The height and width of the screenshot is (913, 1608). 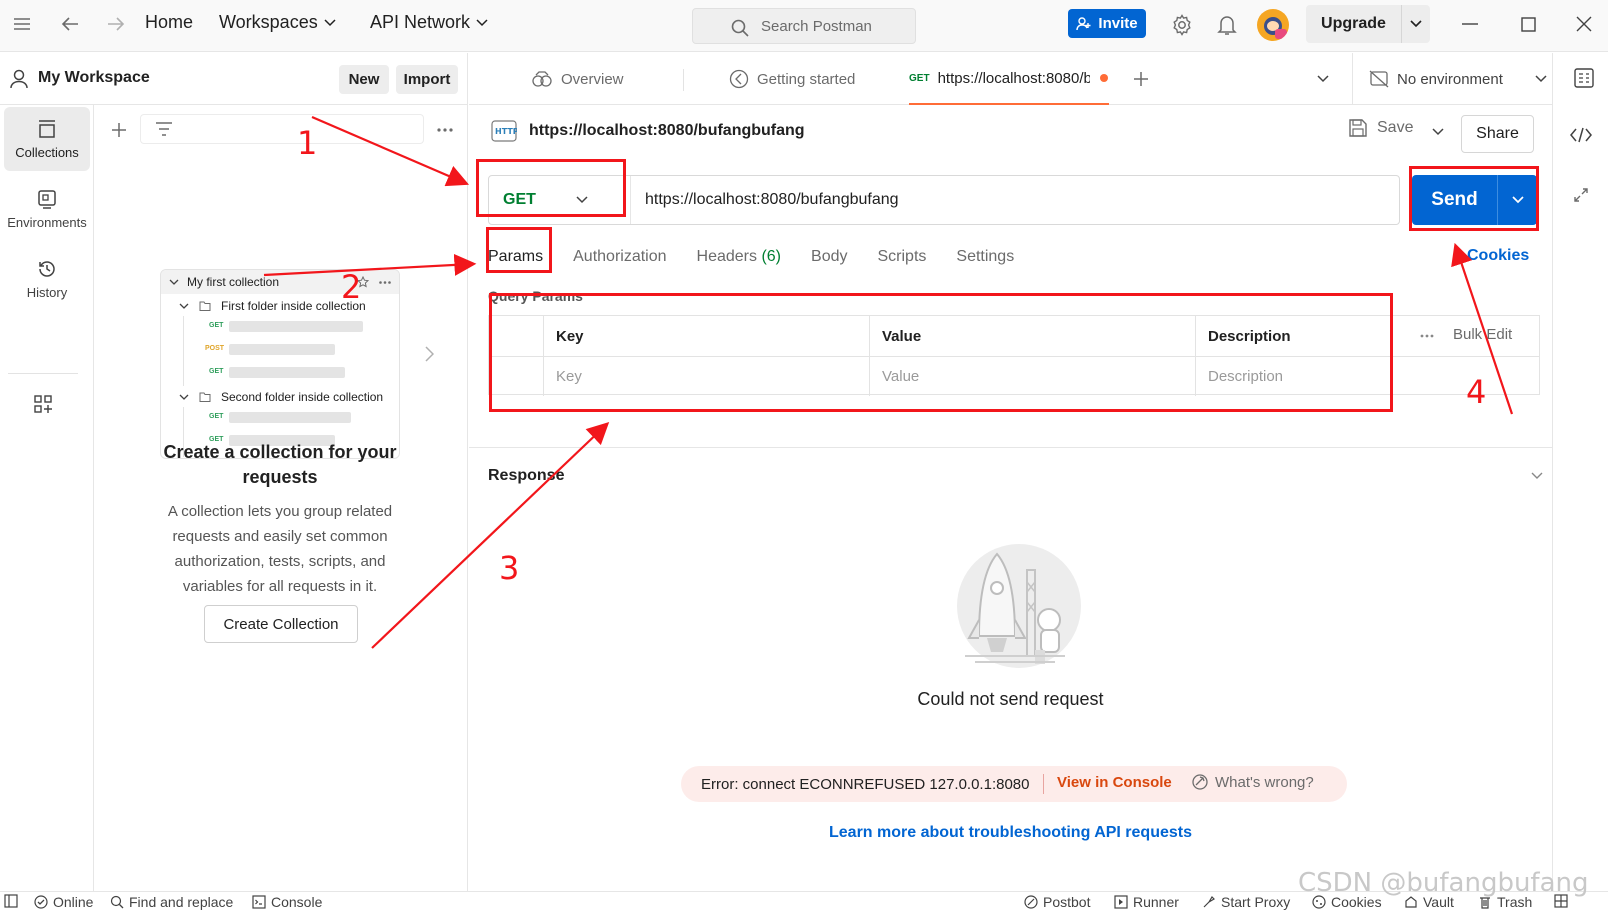 What do you see at coordinates (351, 287) in the screenshot?
I see `annotation-number: 2` at bounding box center [351, 287].